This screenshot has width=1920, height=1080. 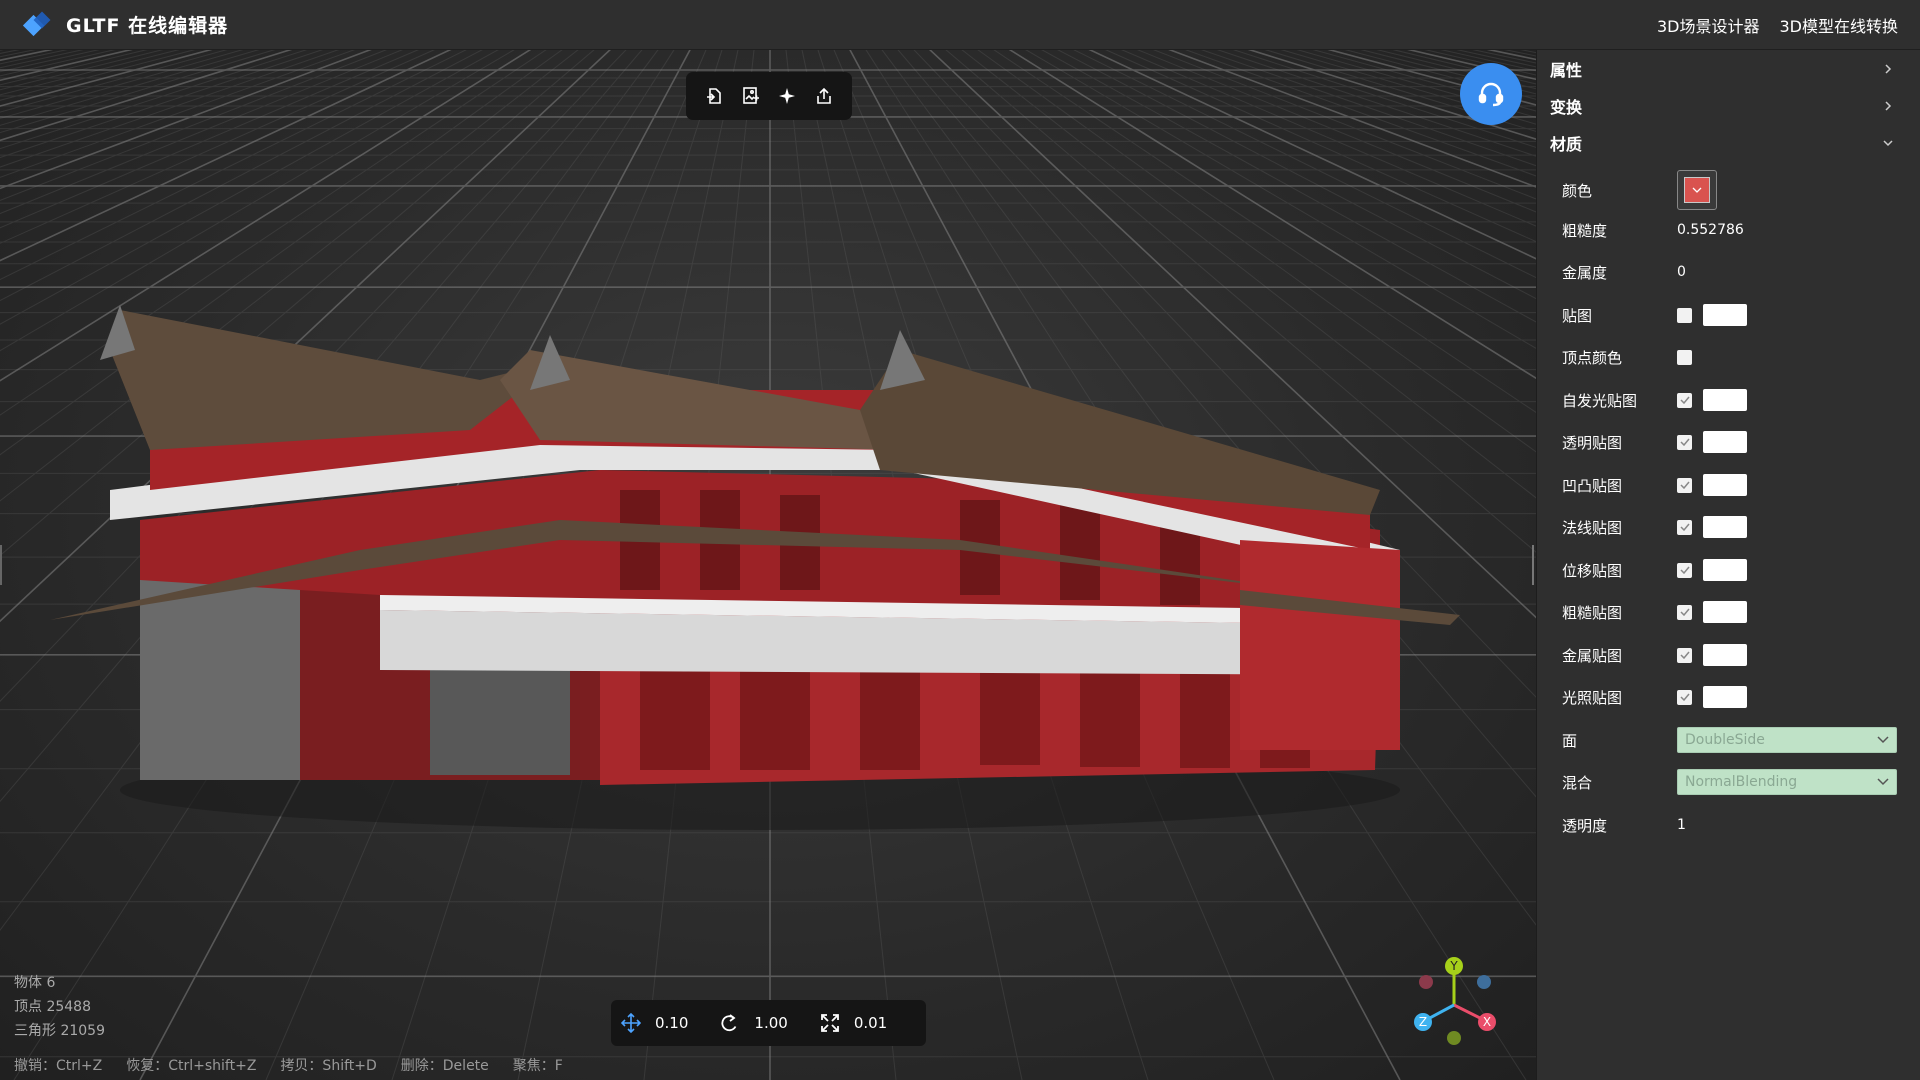 I want to click on map-row: 位移贴图, so click(x=1728, y=570).